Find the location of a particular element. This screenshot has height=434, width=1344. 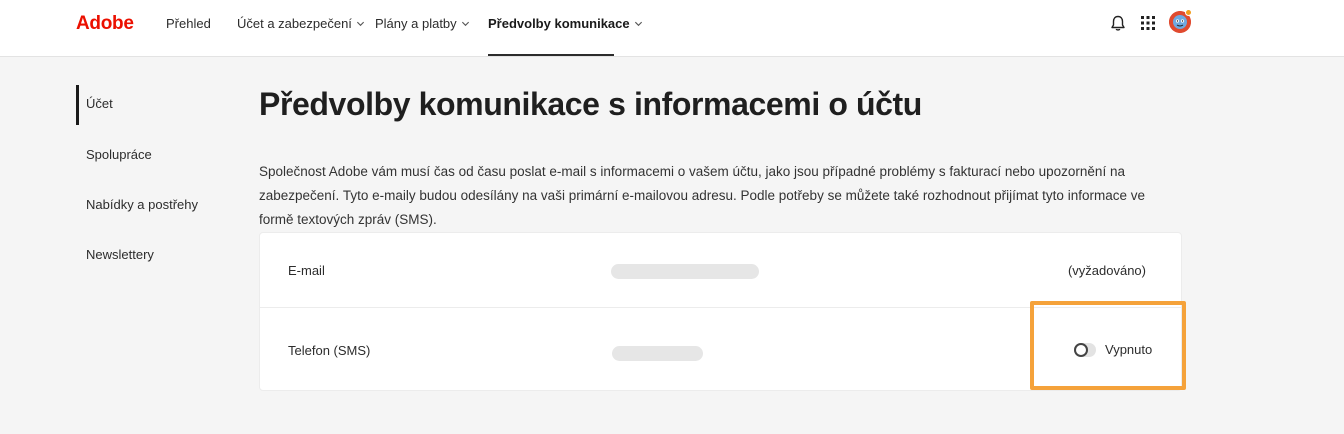

email-required-status: (vyžadováno) is located at coordinates (1106, 270).